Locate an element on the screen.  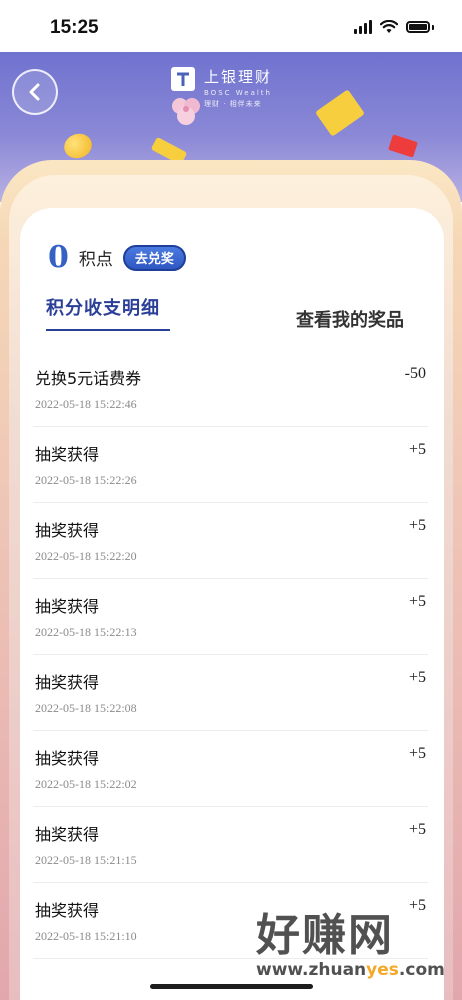
chevron-left-icon is located at coordinates (34, 92).